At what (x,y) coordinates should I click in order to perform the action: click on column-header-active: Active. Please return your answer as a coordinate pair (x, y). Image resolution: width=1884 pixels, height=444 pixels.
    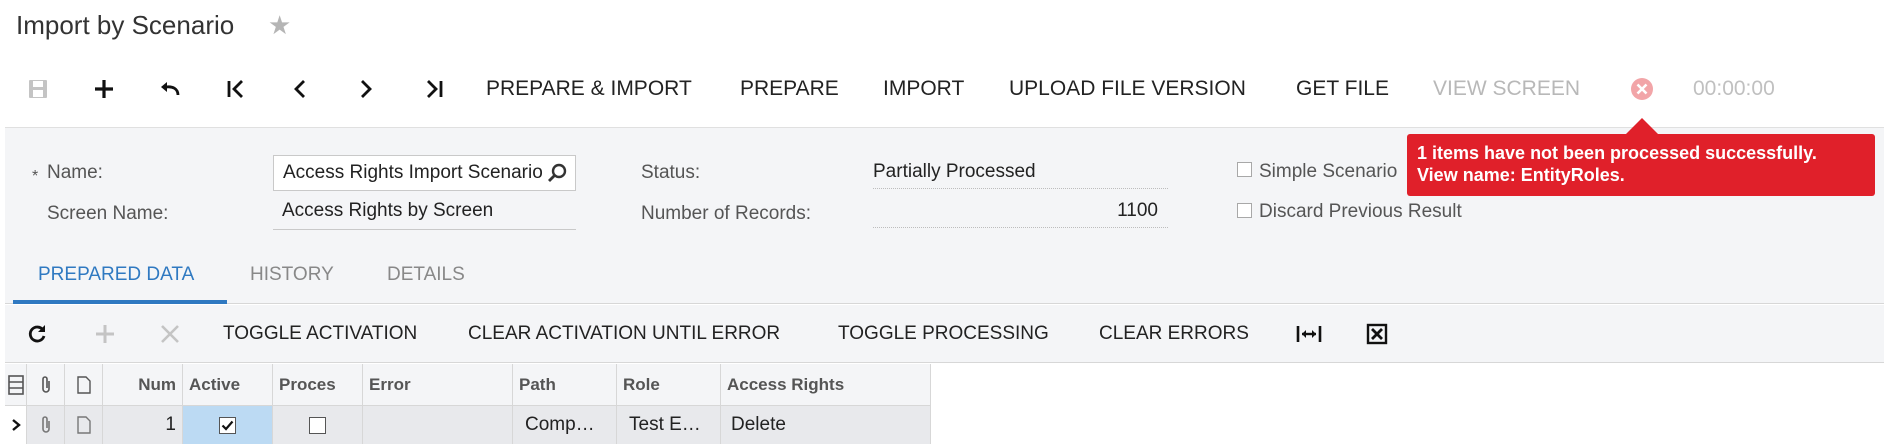
    Looking at the image, I should click on (228, 384).